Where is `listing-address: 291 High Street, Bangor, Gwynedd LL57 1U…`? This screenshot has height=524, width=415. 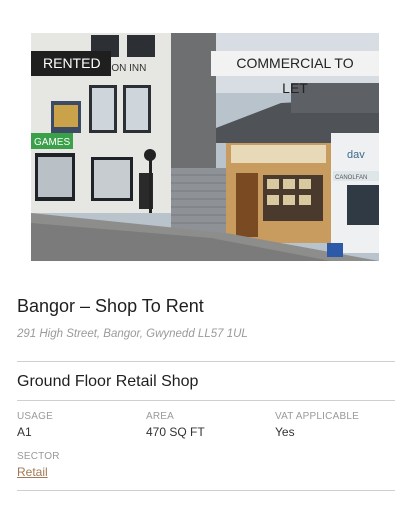 listing-address: 291 High Street, Bangor, Gwynedd LL57 1U… is located at coordinates (132, 334).